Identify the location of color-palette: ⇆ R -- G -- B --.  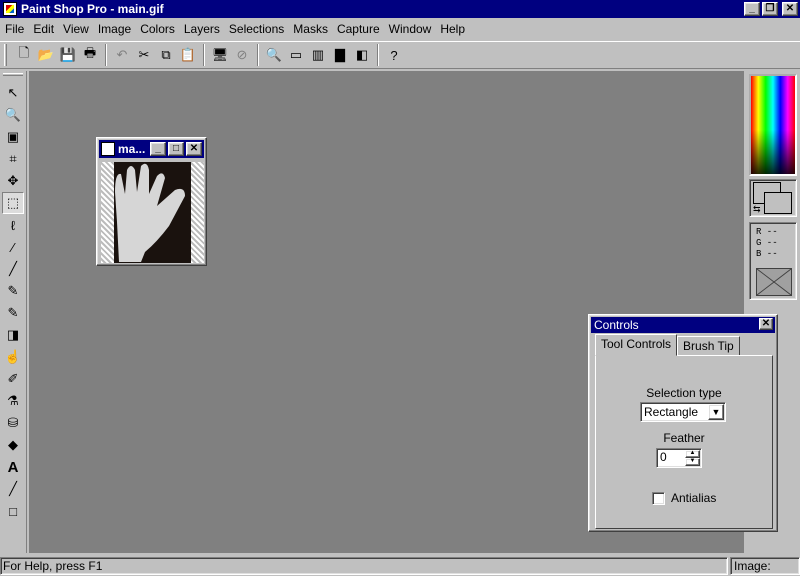
(773, 187).